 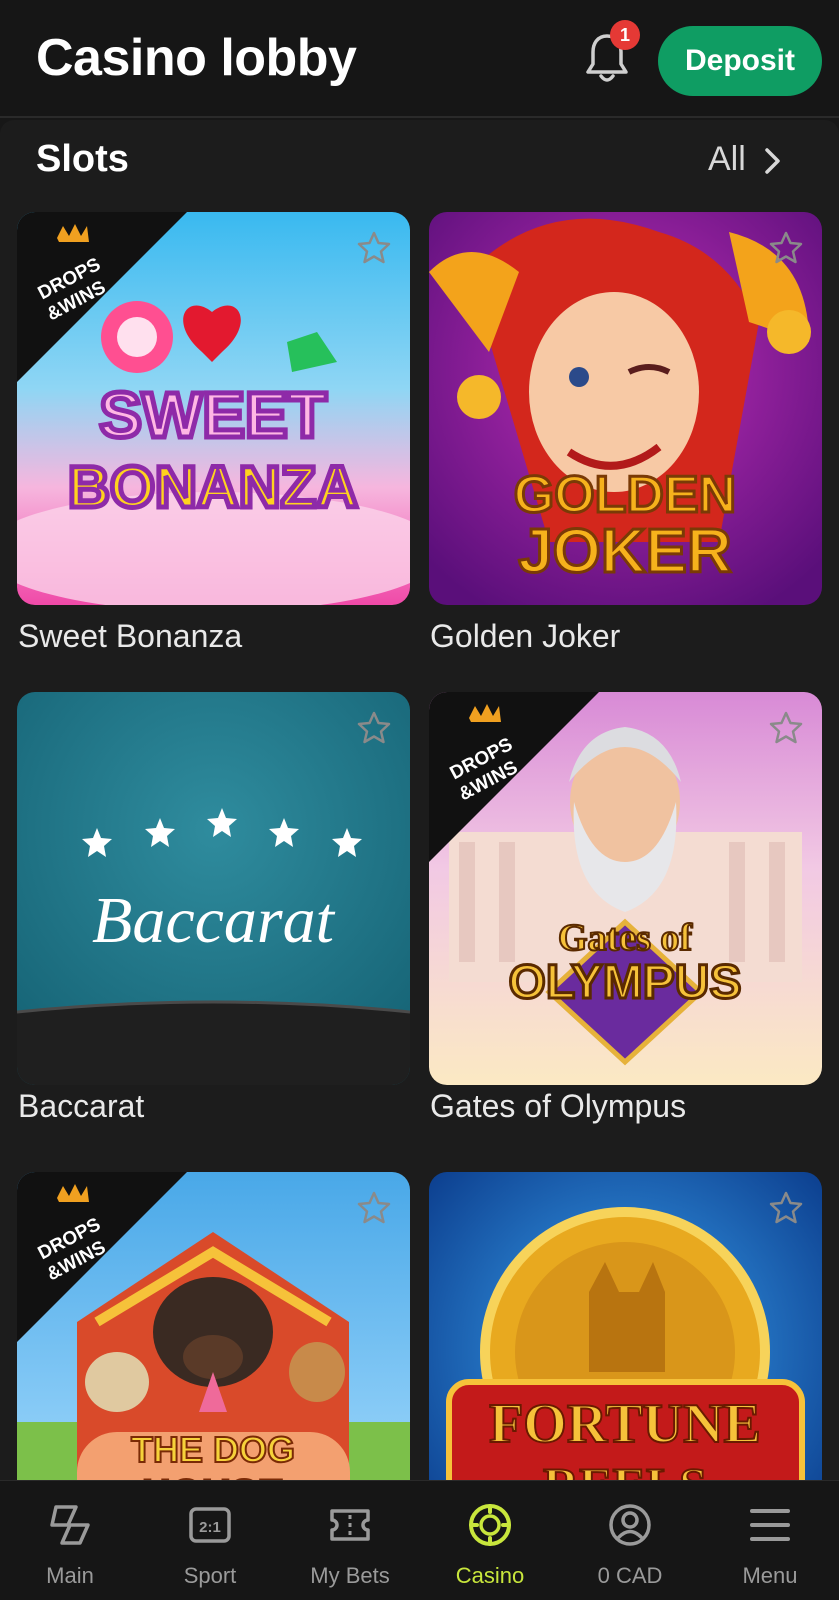 What do you see at coordinates (214, 920) in the screenshot?
I see `svg-text: Baccarat` at bounding box center [214, 920].